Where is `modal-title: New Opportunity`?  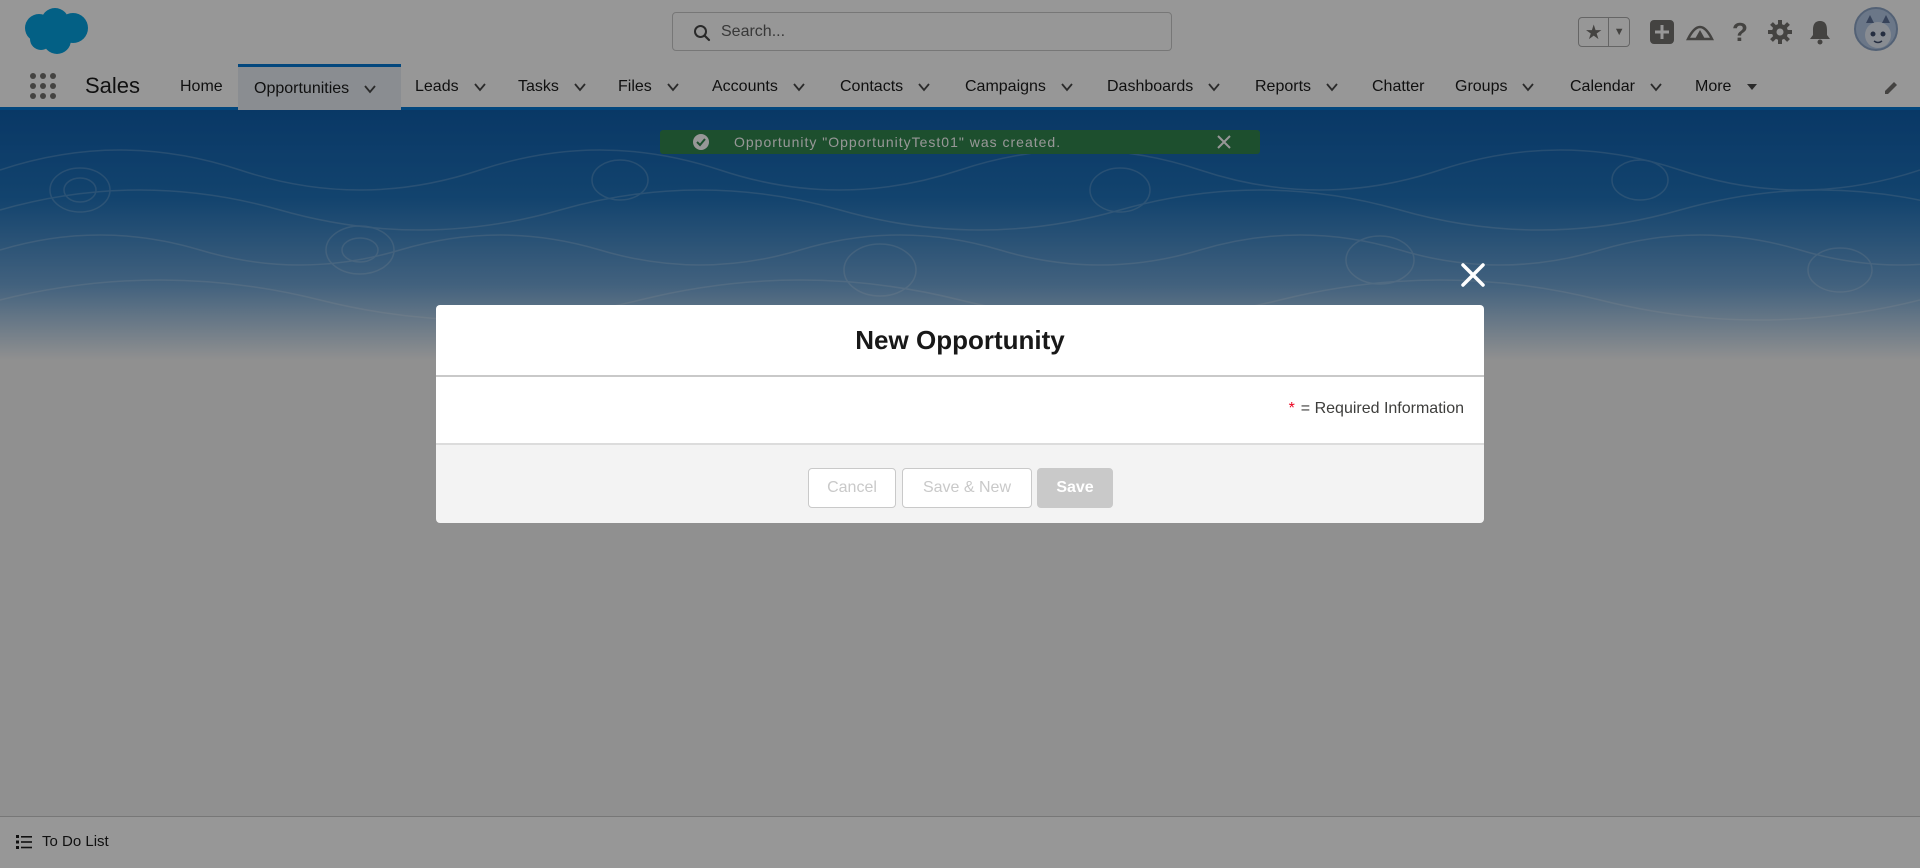
modal-title: New Opportunity is located at coordinates (960, 339).